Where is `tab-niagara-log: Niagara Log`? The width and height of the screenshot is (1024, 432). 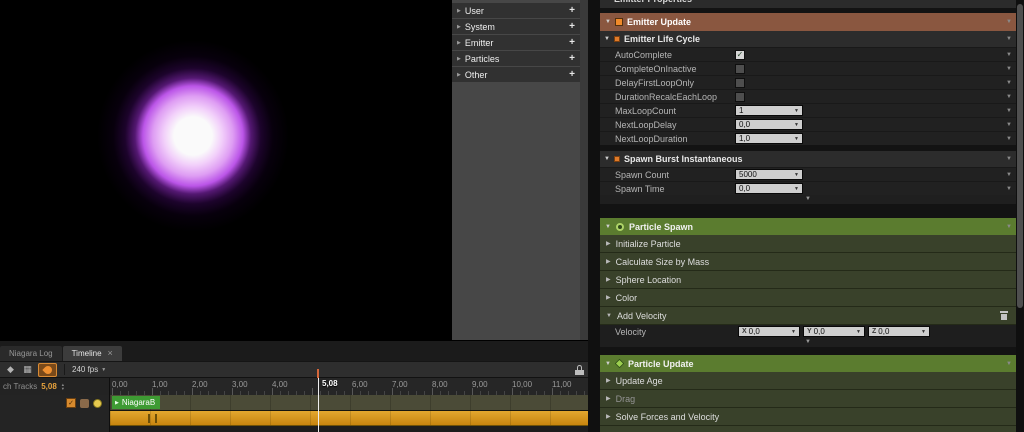 tab-niagara-log: Niagara Log is located at coordinates (31, 353).